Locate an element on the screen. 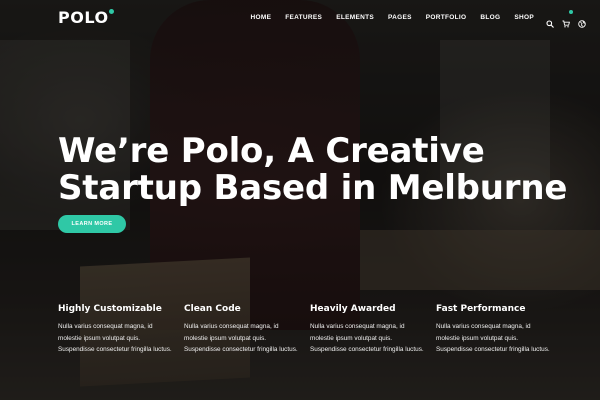 The height and width of the screenshot is (400, 600). cart-badge is located at coordinates (571, 12).